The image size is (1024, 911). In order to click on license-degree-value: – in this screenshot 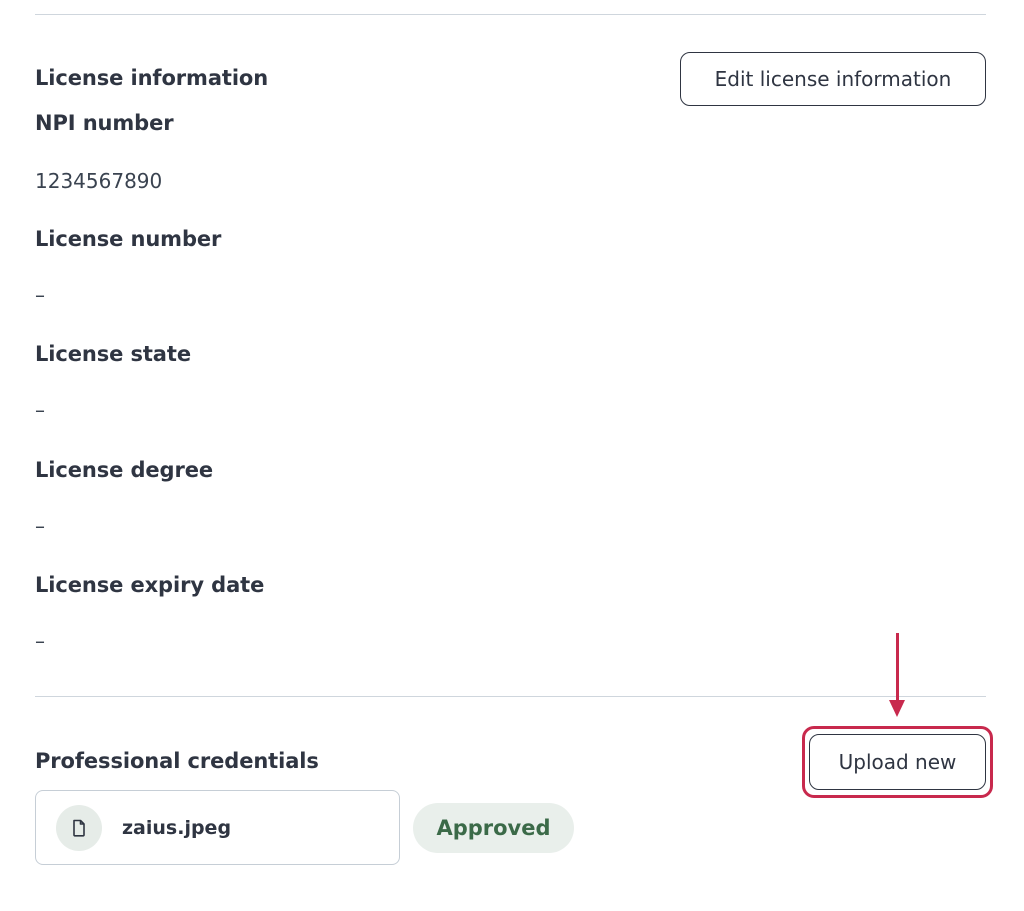, I will do `click(40, 526)`.